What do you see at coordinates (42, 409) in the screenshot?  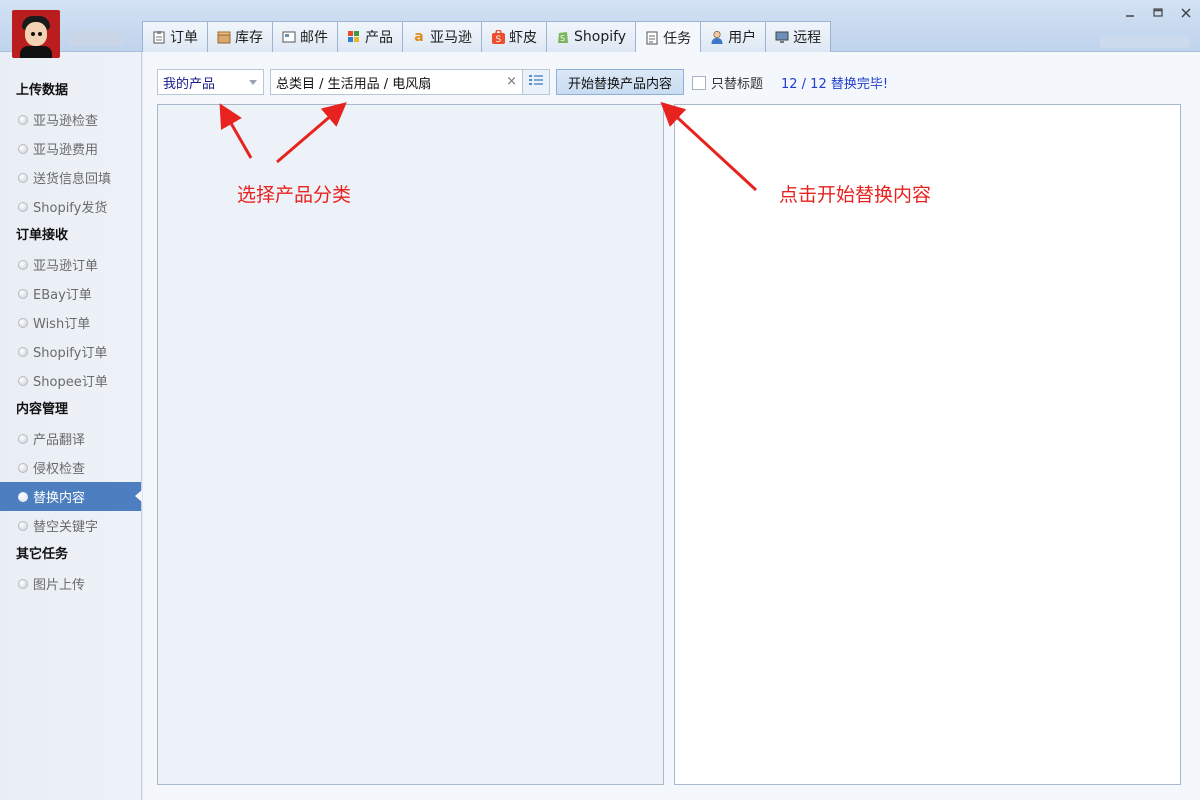 I see `sidebar-group-content: 内容管理` at bounding box center [42, 409].